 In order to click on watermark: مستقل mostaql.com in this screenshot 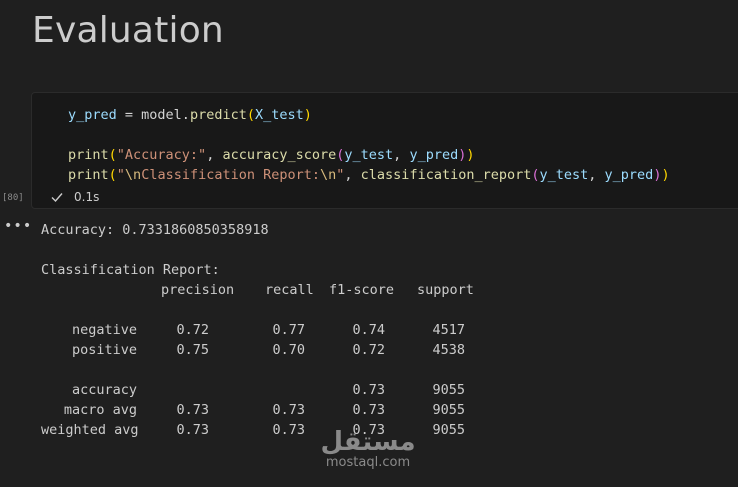, I will do `click(368, 449)`.